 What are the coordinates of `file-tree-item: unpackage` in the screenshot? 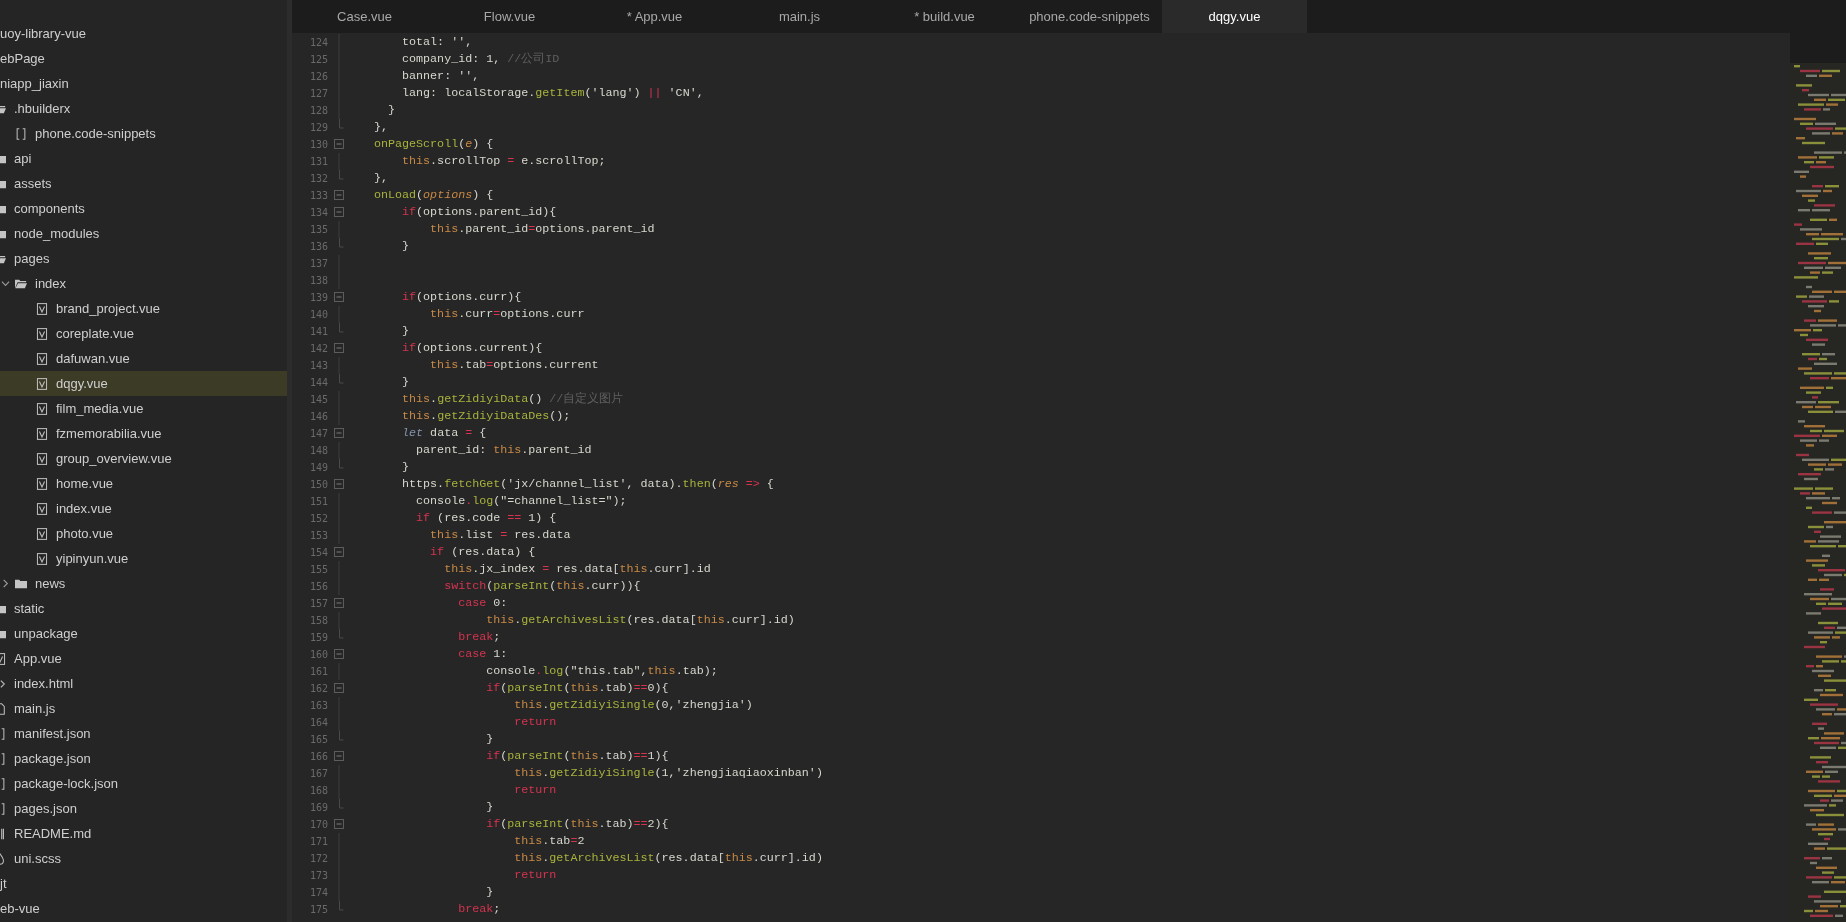 It's located at (143, 633).